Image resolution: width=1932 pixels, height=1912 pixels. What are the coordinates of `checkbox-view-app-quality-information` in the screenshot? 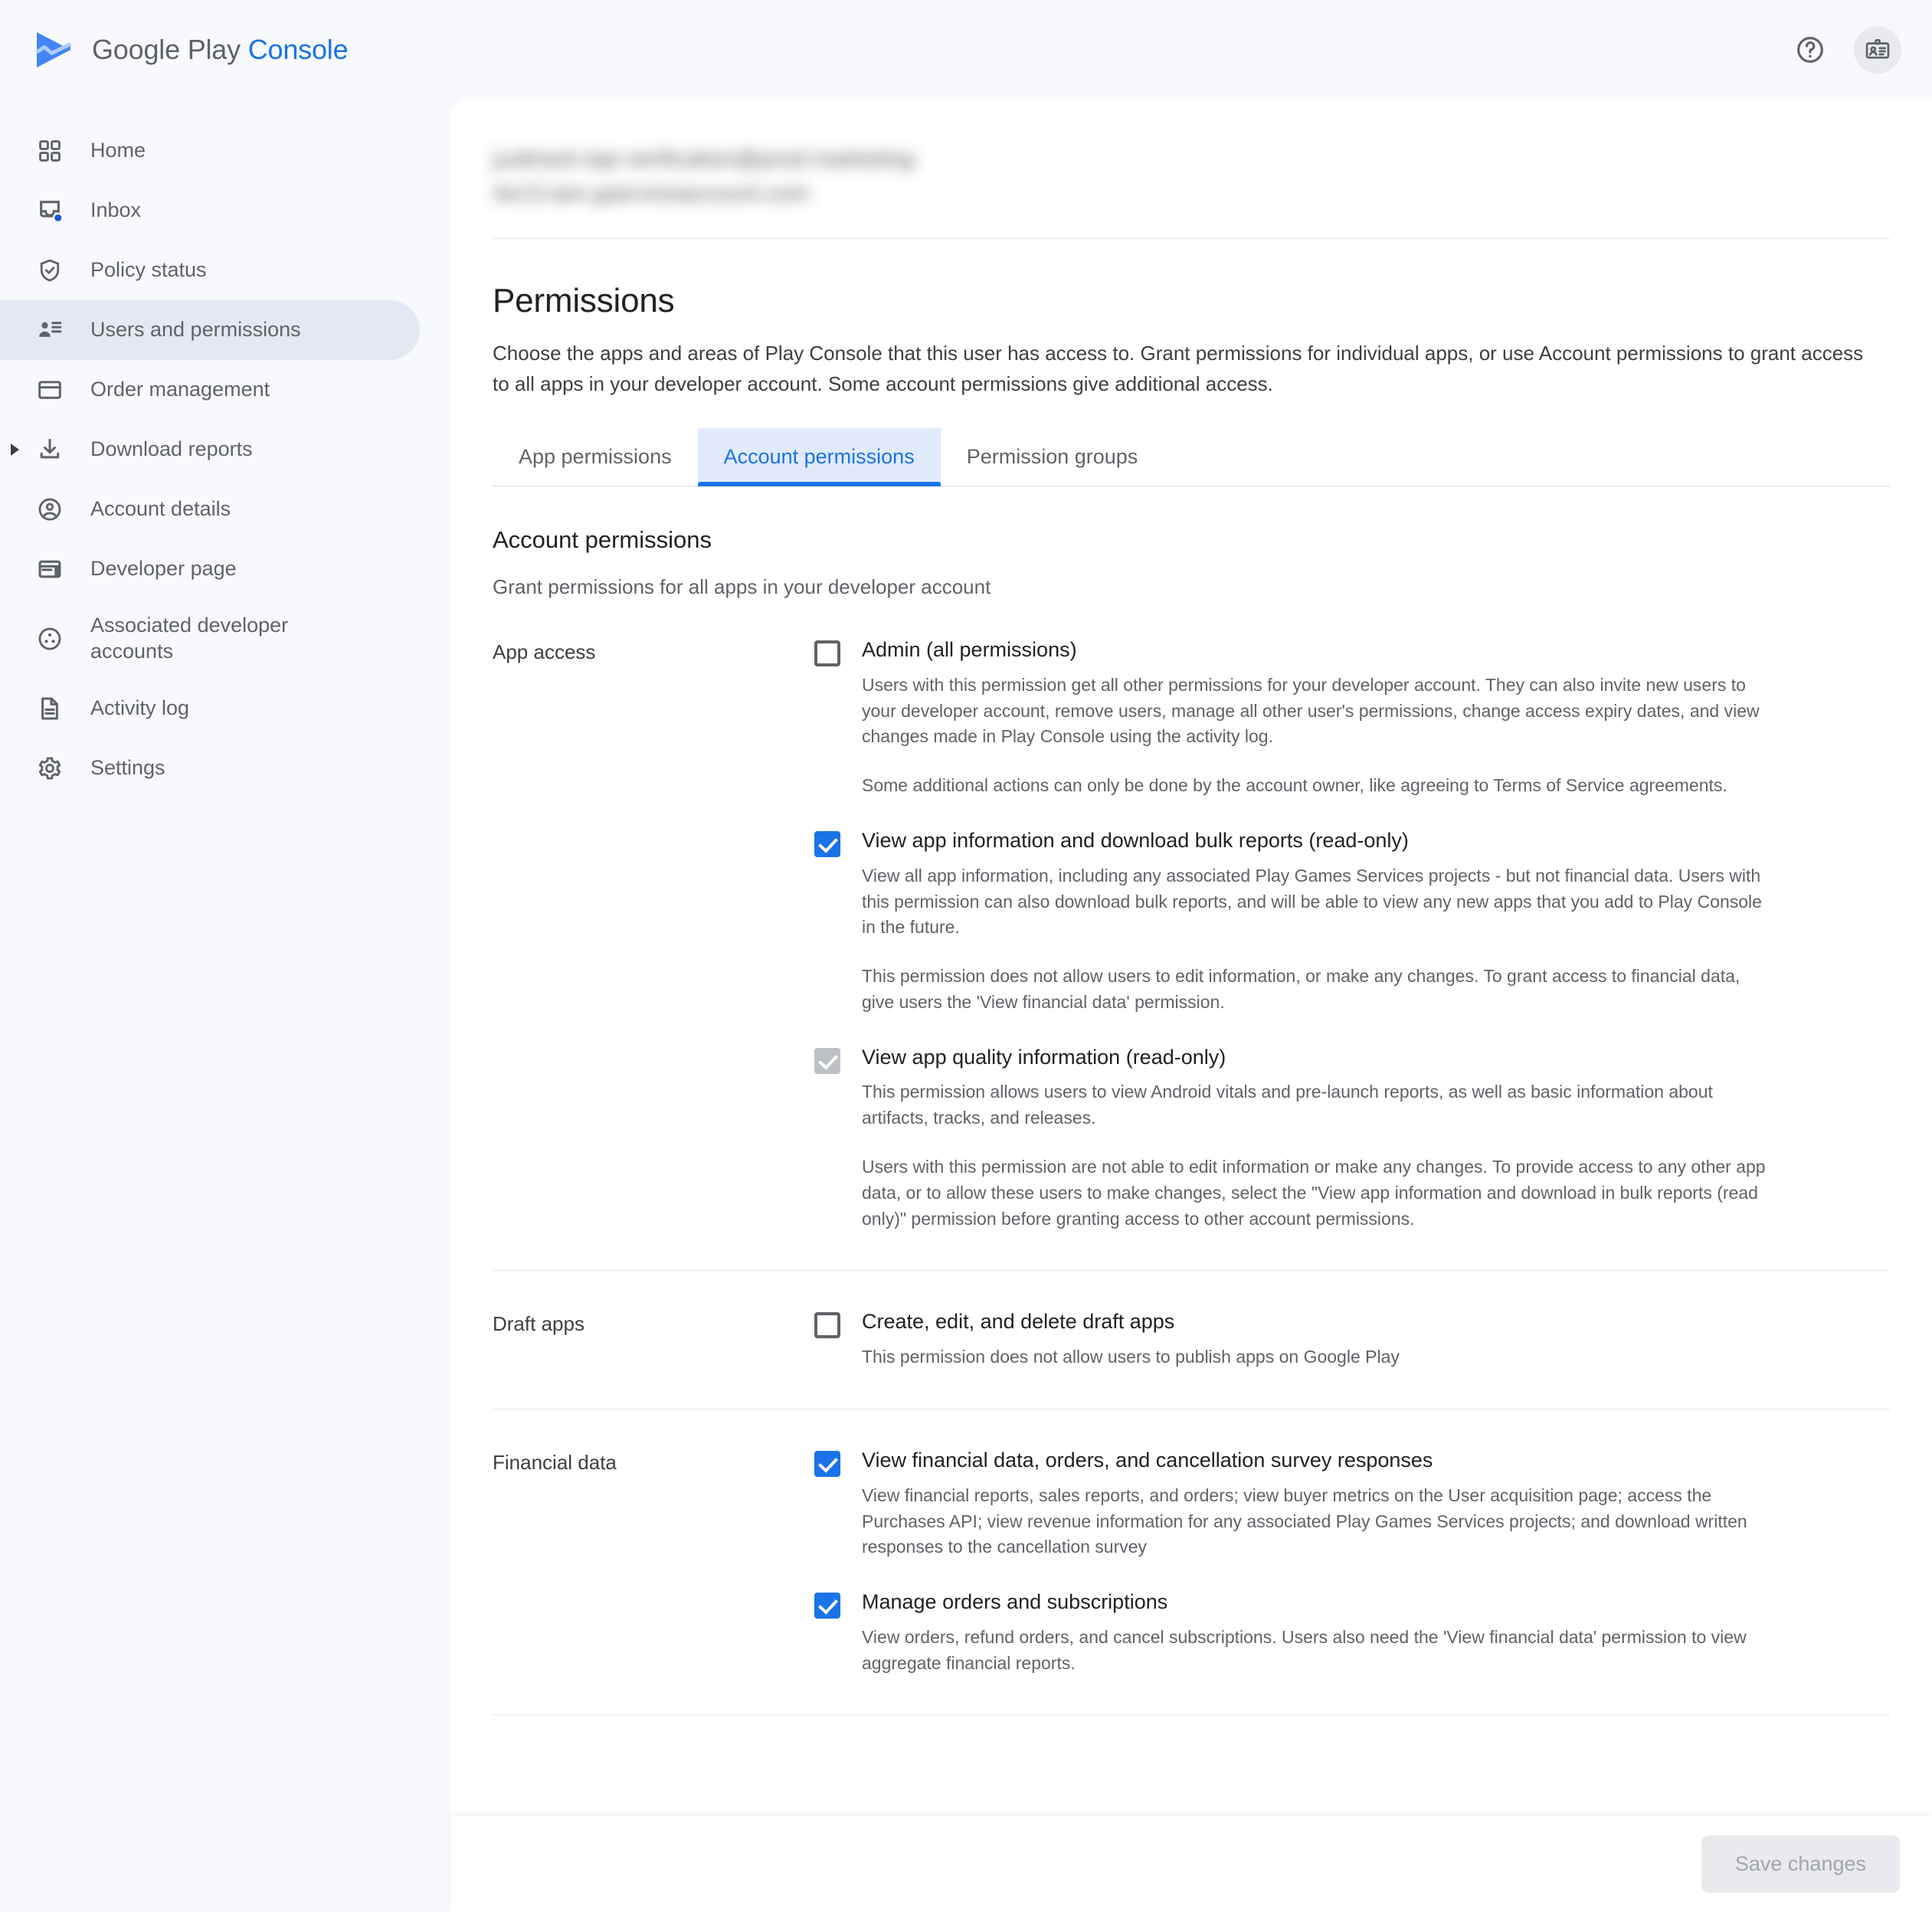 It's located at (827, 1061).